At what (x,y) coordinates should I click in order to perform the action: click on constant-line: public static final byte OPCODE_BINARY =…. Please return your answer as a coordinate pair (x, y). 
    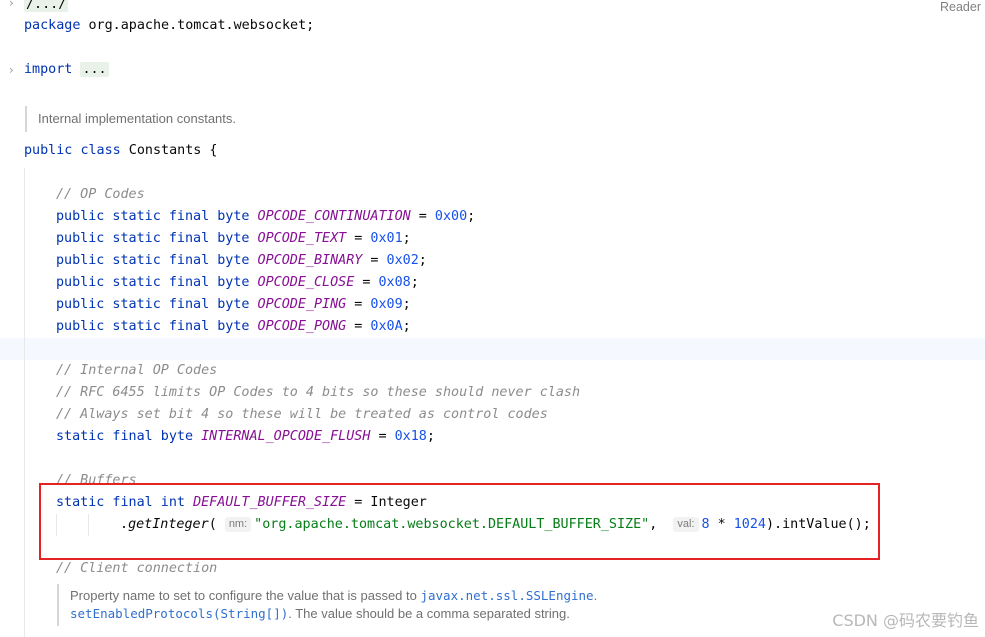
    Looking at the image, I should click on (241, 260).